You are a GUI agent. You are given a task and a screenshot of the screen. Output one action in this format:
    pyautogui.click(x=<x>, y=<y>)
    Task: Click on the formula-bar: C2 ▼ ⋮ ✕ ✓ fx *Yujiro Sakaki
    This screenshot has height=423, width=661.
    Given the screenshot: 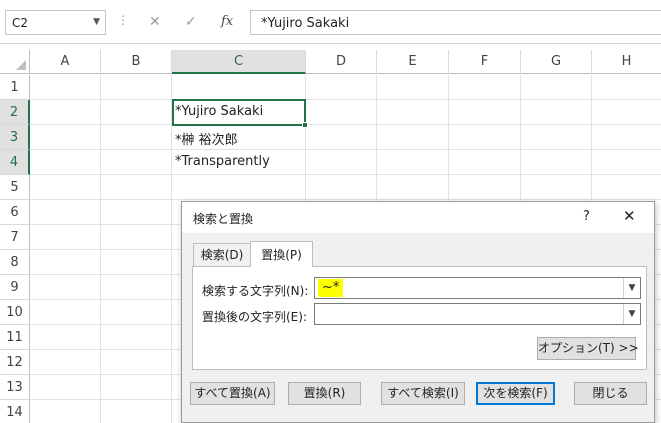 What is the action you would take?
    pyautogui.click(x=330, y=22)
    